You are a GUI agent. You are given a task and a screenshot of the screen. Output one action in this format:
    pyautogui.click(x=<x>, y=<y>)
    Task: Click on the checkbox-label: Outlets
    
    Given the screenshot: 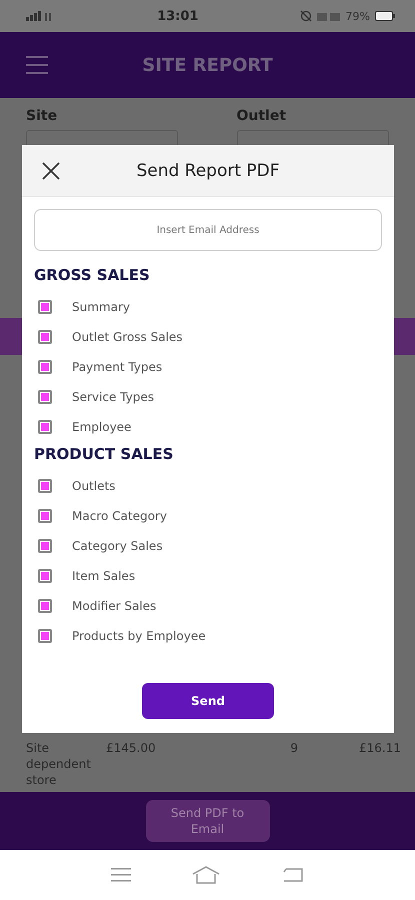 What is the action you would take?
    pyautogui.click(x=94, y=486)
    